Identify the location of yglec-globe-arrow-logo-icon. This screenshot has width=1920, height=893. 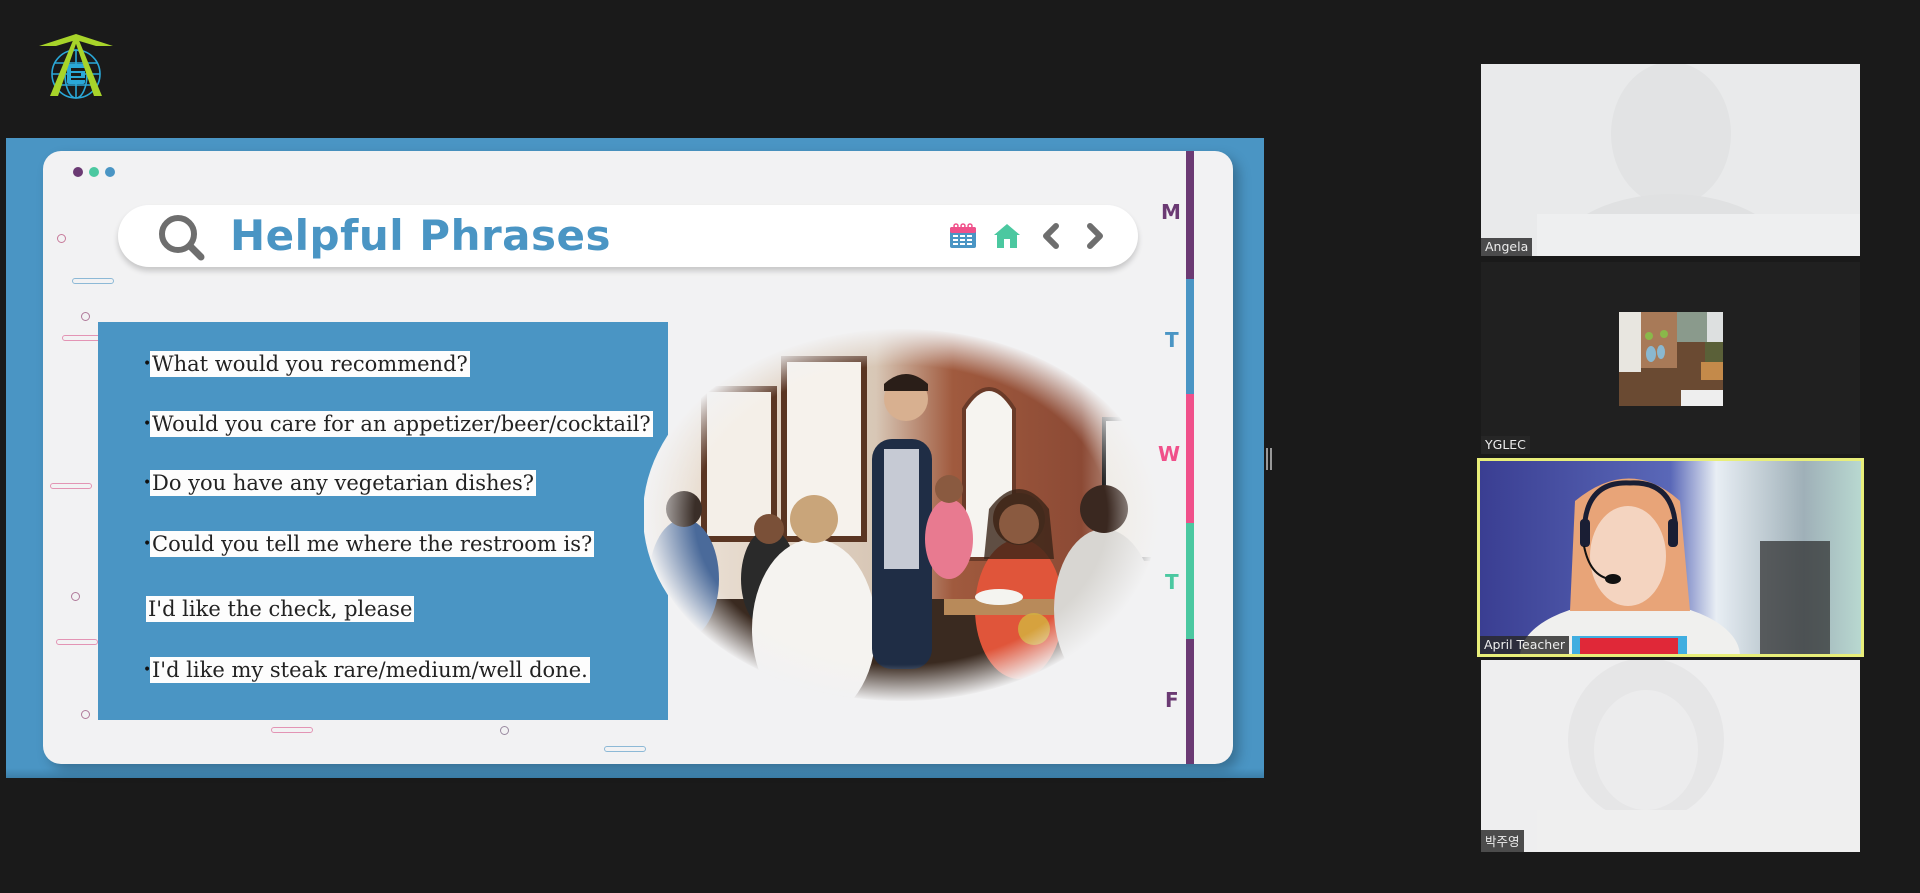
(76, 66).